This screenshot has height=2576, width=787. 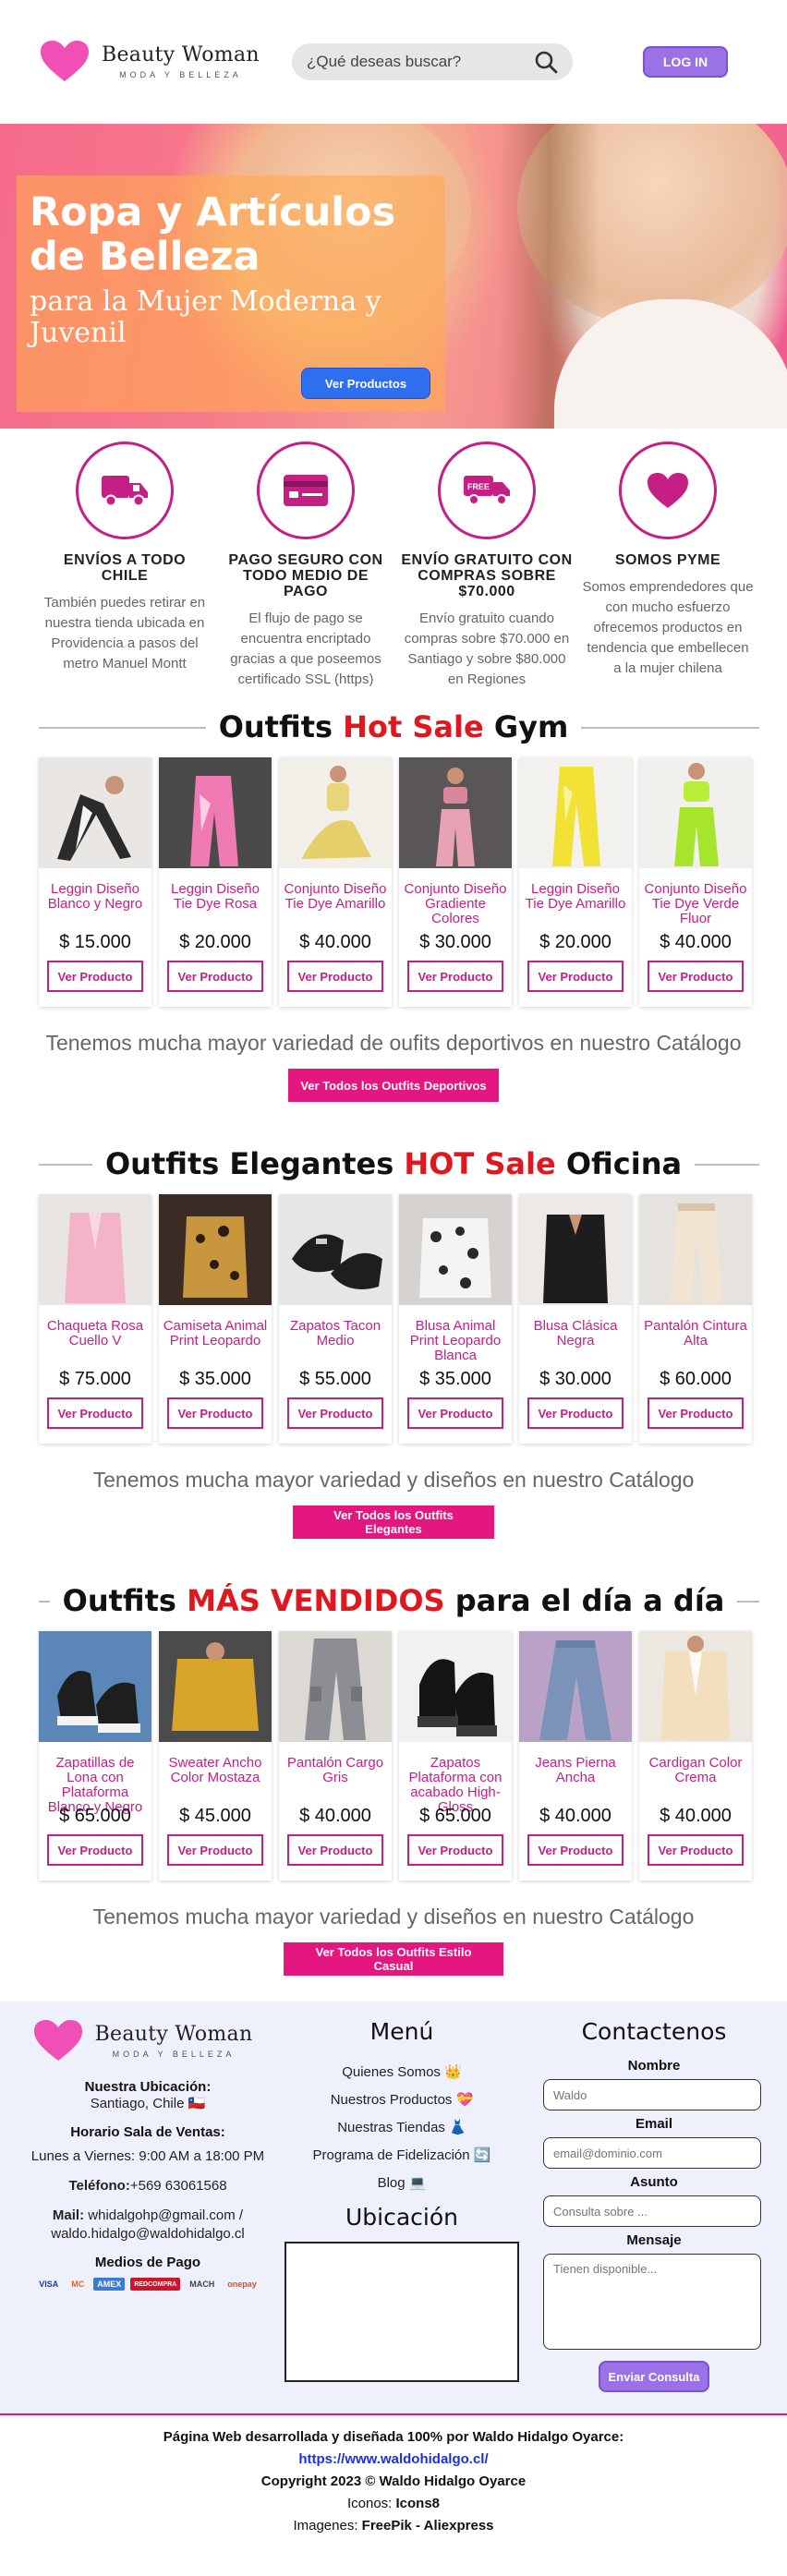 I want to click on brand-logo: Beauty Woman MODA Y BELLEZA, so click(x=149, y=61).